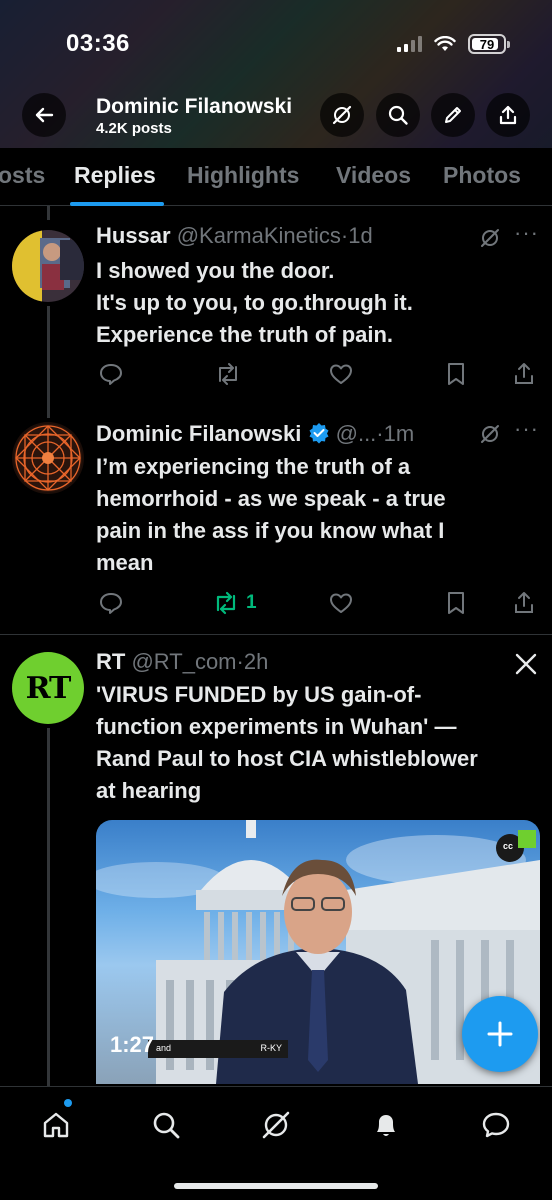  I want to click on compose-button, so click(500, 1034).